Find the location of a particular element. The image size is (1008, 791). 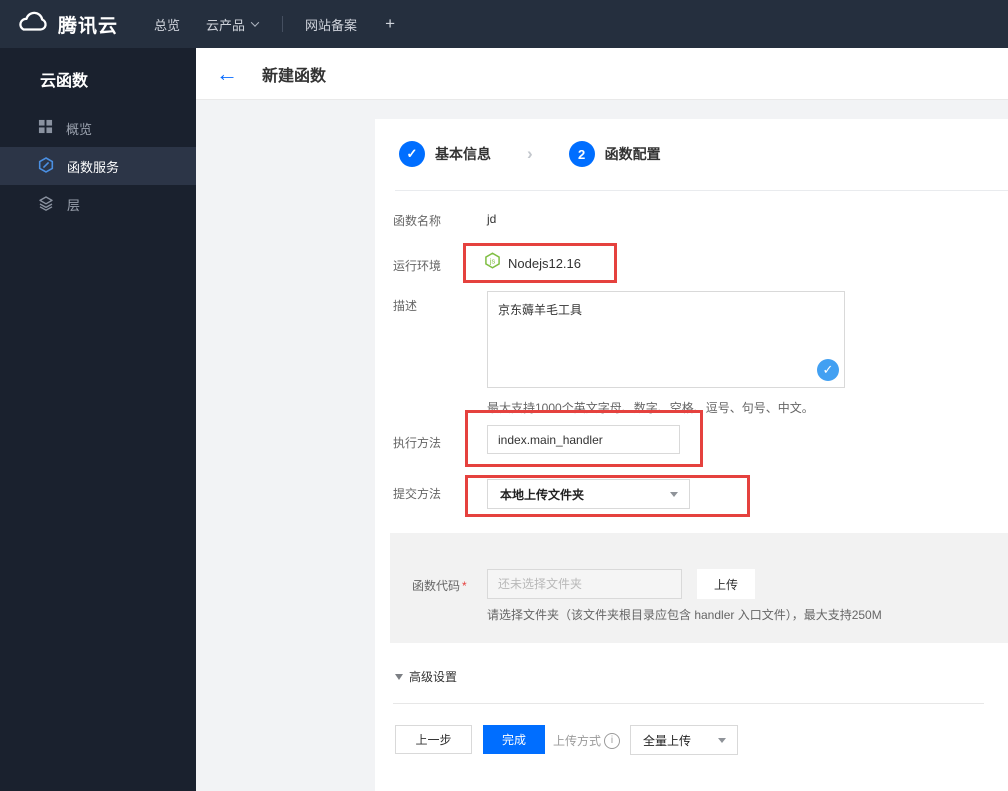

function-name-value: jd is located at coordinates (492, 219).